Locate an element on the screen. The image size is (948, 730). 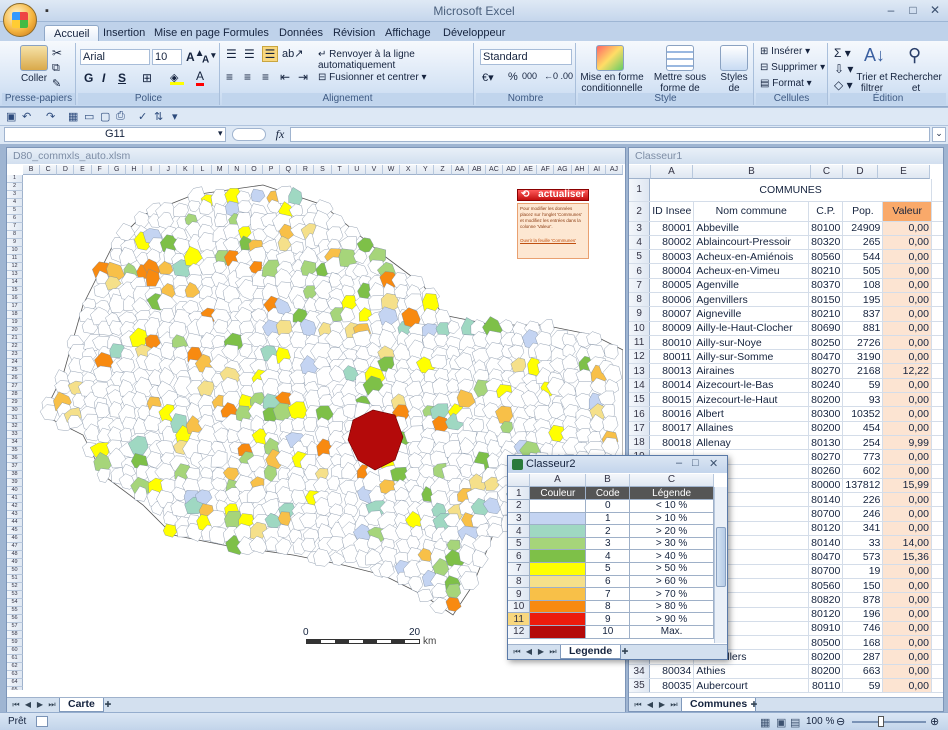
column-header: U is located at coordinates (357, 170).